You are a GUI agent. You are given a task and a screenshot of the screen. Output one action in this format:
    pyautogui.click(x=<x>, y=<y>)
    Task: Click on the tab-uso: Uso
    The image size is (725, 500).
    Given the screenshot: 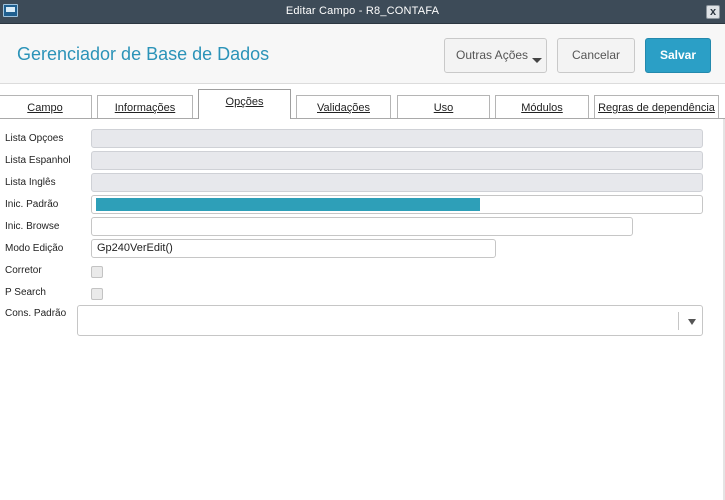 What is the action you would take?
    pyautogui.click(x=443, y=107)
    